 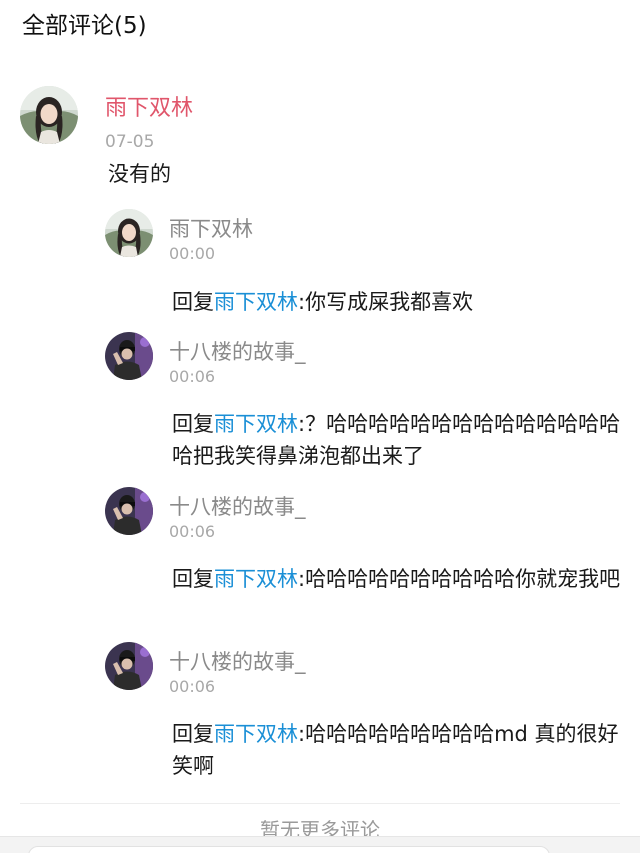 I want to click on reply-author: 雨下双林, so click(x=211, y=228).